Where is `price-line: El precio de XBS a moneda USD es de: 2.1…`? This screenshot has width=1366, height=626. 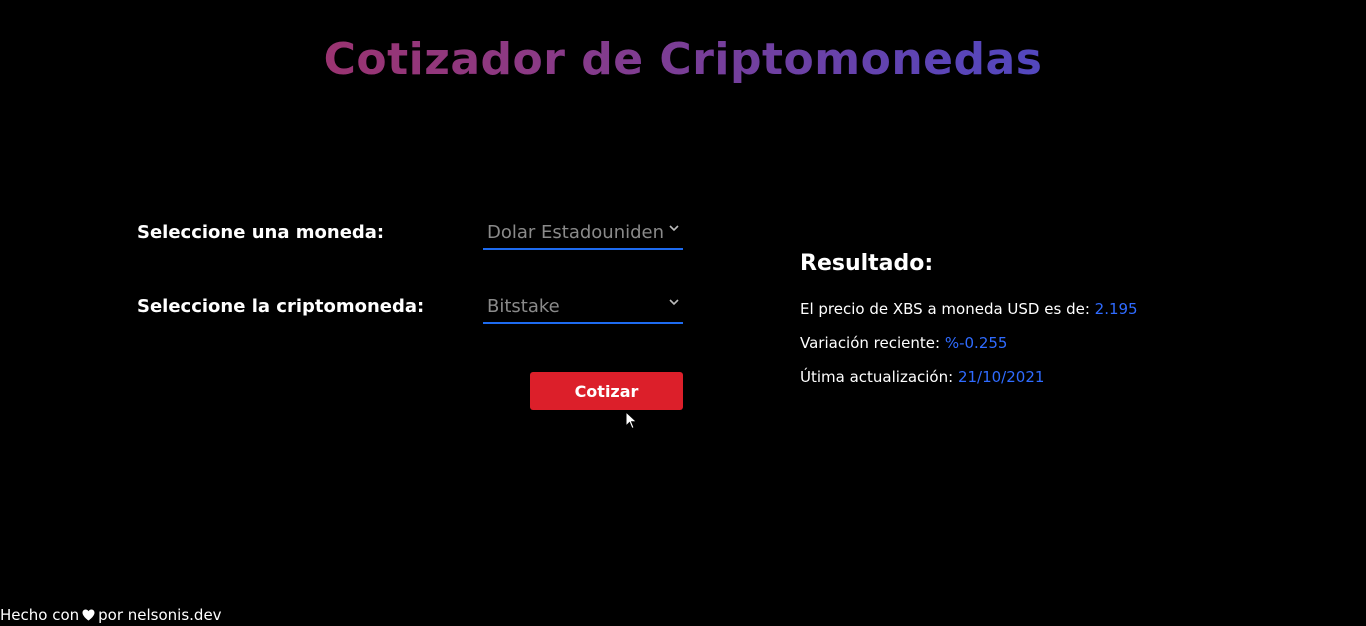 price-line: El precio de XBS a moneda USD es de: 2.1… is located at coordinates (1040, 309).